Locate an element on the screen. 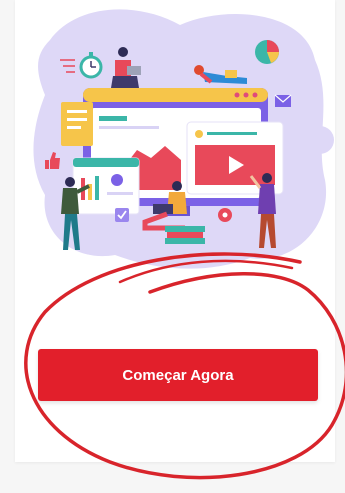  pie-chart-icon is located at coordinates (267, 52).